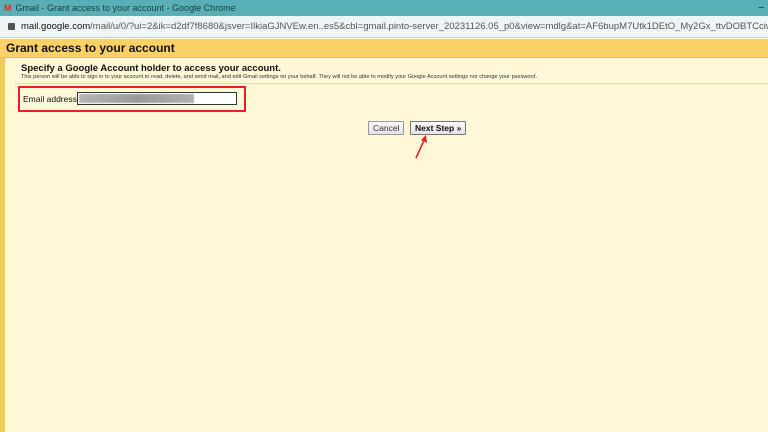  What do you see at coordinates (51, 99) in the screenshot?
I see `email-label: Email address:` at bounding box center [51, 99].